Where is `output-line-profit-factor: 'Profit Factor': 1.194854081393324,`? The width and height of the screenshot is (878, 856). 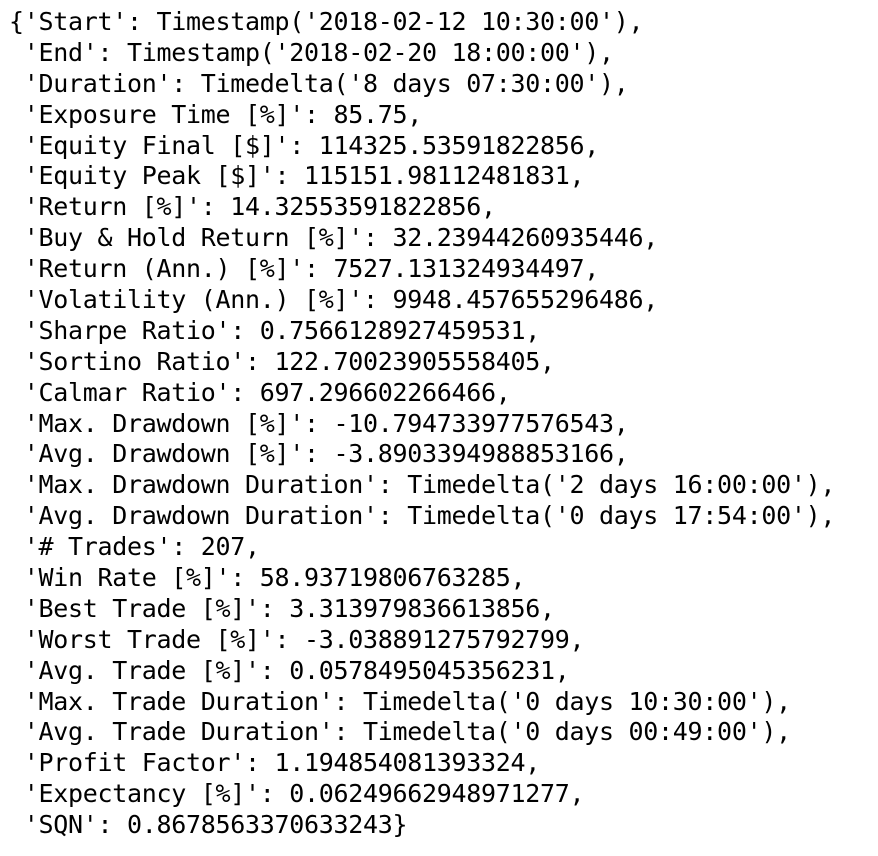 output-line-profit-factor: 'Profit Factor': 1.194854081393324, is located at coordinates (275, 763).